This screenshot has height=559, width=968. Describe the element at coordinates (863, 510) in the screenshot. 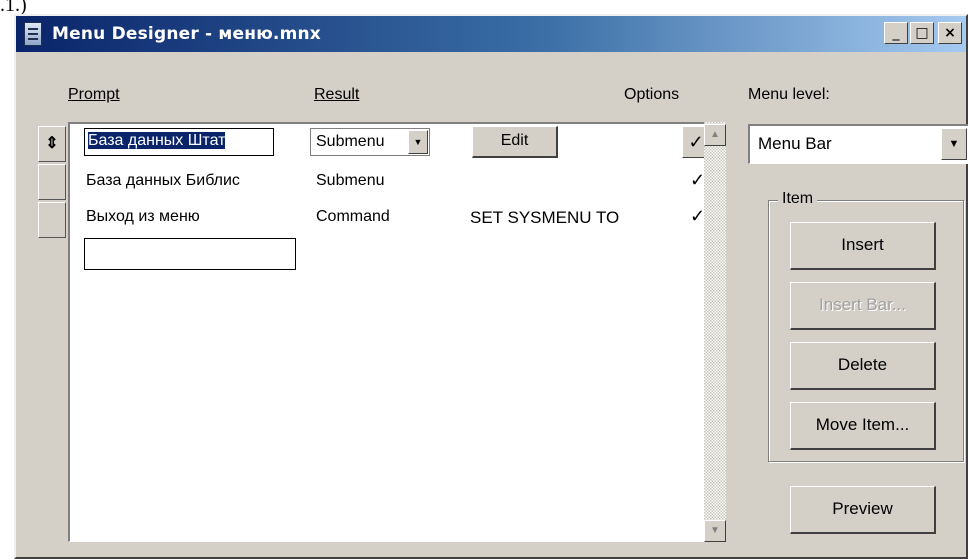

I see `preview-button: Preview` at that location.